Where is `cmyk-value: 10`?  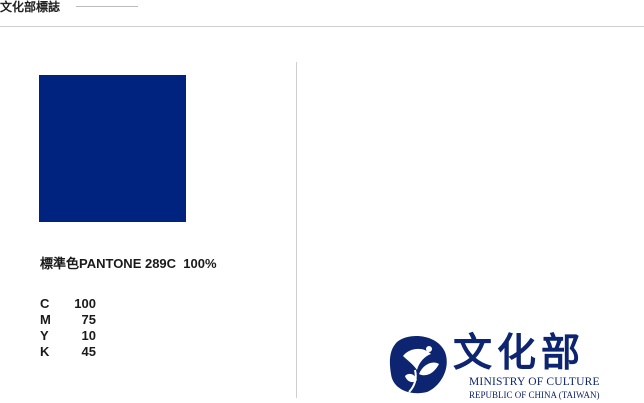
cmyk-value: 10 is located at coordinates (88, 335).